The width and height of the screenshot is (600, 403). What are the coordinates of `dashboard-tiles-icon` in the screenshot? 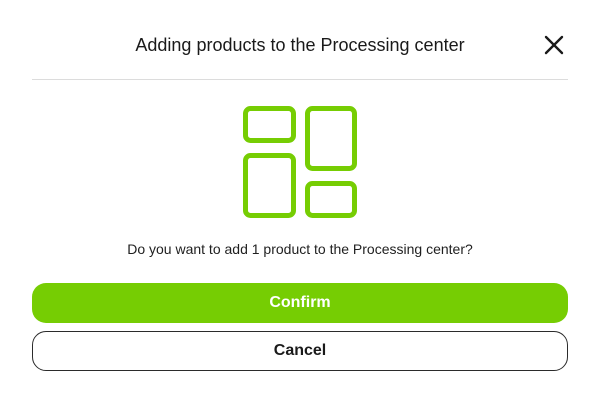 It's located at (300, 162).